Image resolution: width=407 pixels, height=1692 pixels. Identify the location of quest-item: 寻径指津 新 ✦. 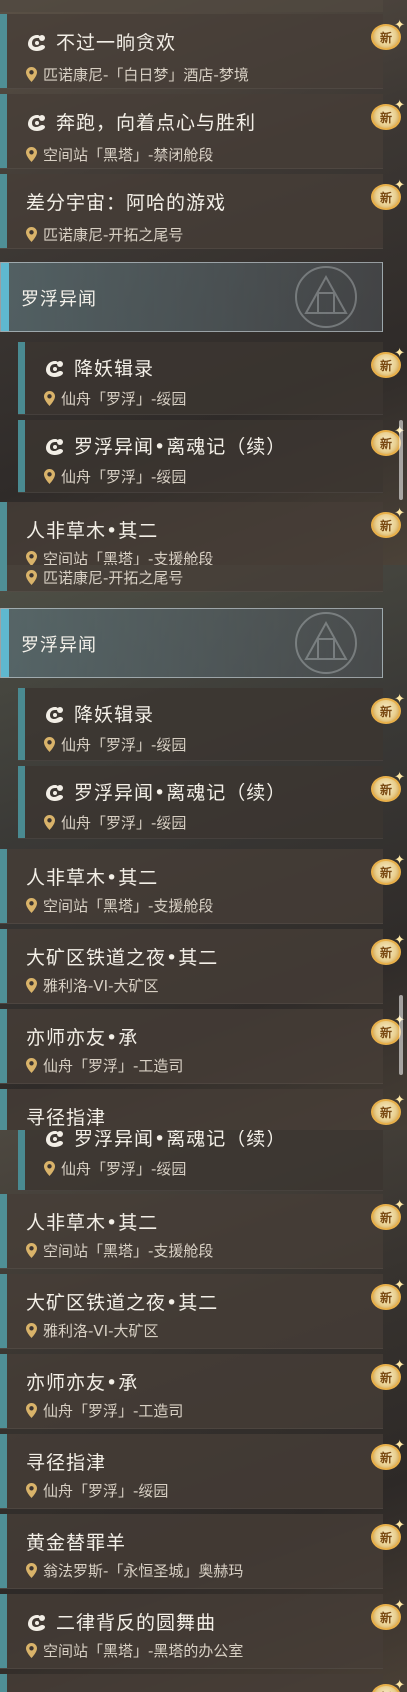
(202, 1109).